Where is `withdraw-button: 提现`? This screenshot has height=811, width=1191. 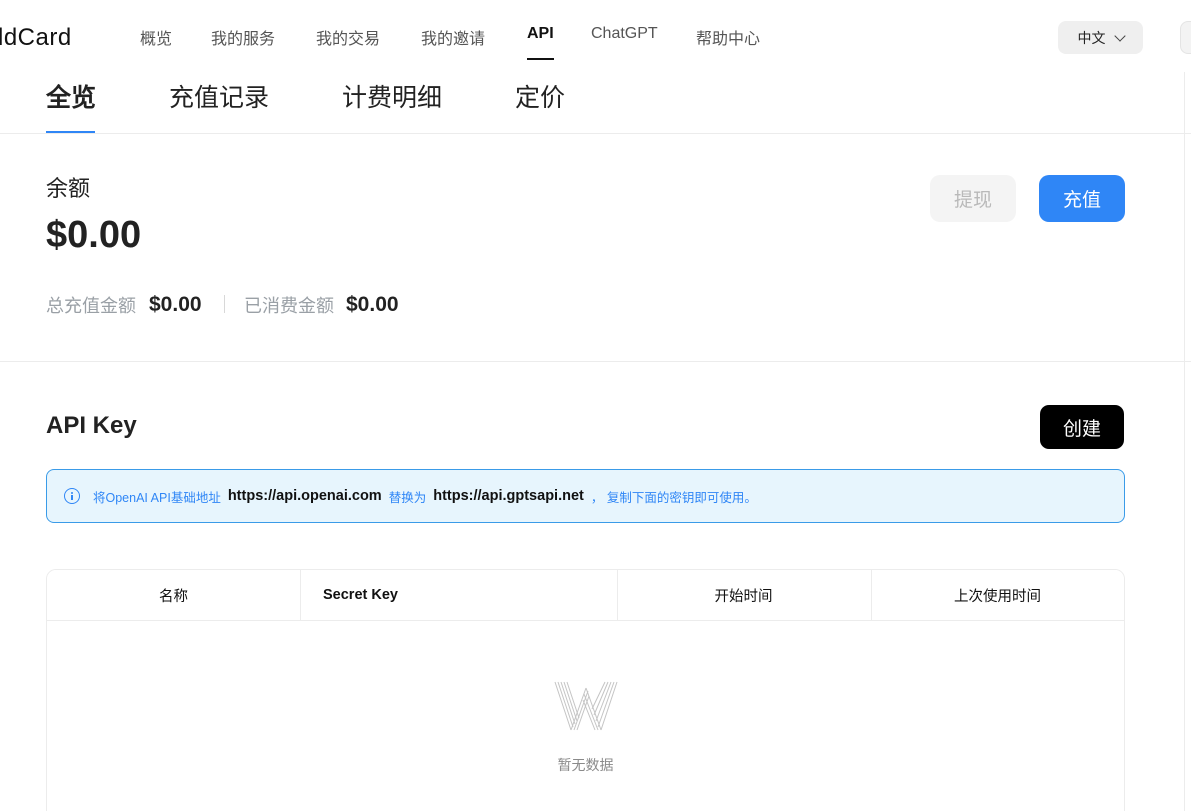 withdraw-button: 提现 is located at coordinates (973, 198).